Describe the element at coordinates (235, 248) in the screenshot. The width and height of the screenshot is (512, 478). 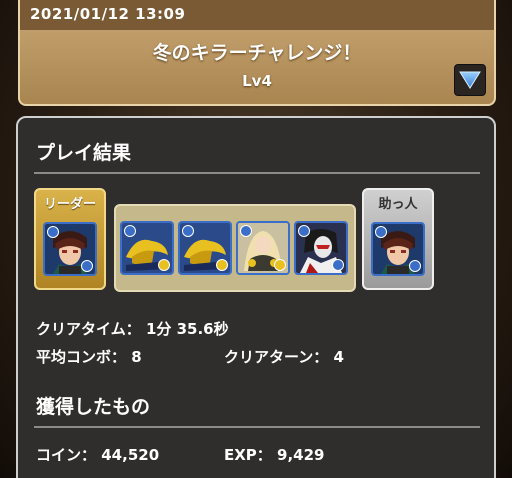
I see `team-members-slot` at that location.